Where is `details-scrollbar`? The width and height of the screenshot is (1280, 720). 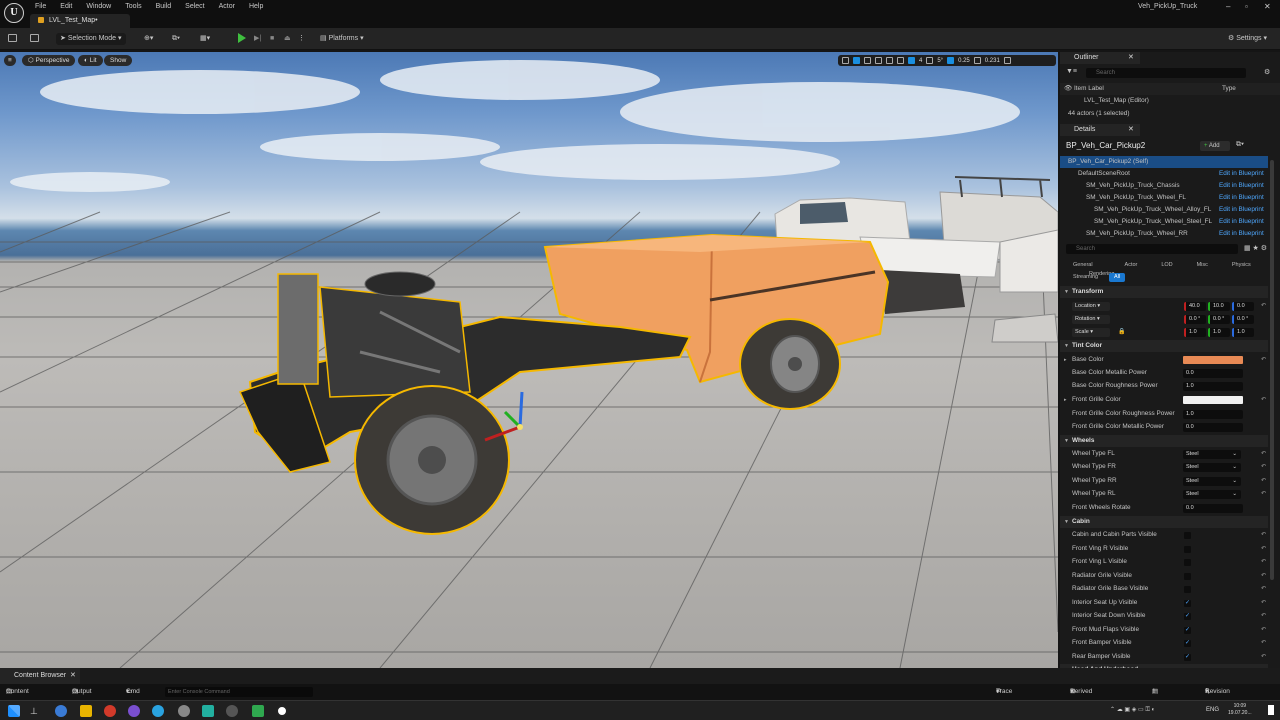 details-scrollbar is located at coordinates (1272, 370).